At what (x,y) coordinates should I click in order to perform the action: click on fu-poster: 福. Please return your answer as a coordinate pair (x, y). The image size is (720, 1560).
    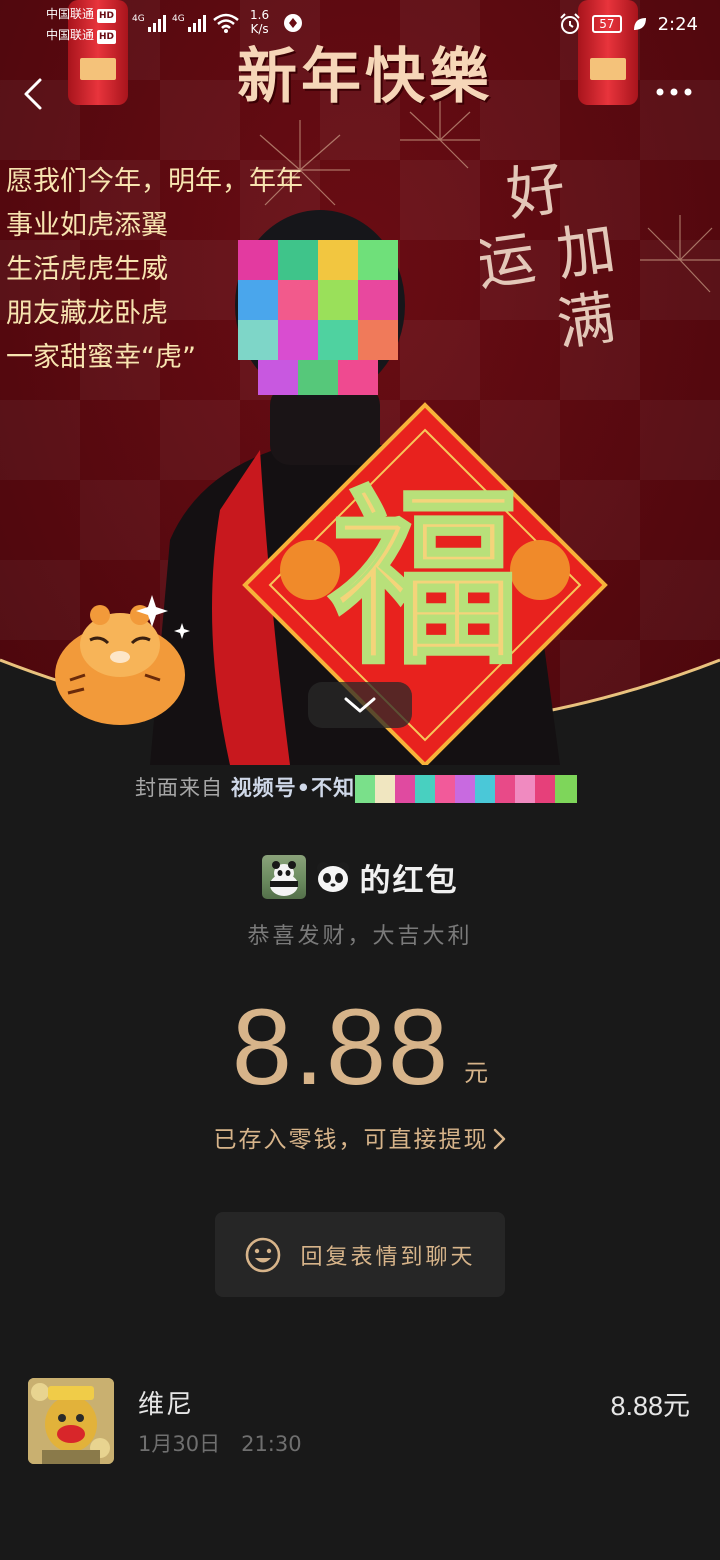
    Looking at the image, I should click on (425, 583).